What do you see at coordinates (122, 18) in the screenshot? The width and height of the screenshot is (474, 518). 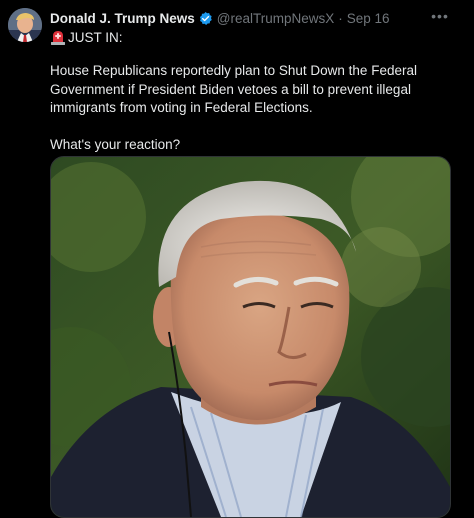 I see `display-name: Donald J. Trump News` at bounding box center [122, 18].